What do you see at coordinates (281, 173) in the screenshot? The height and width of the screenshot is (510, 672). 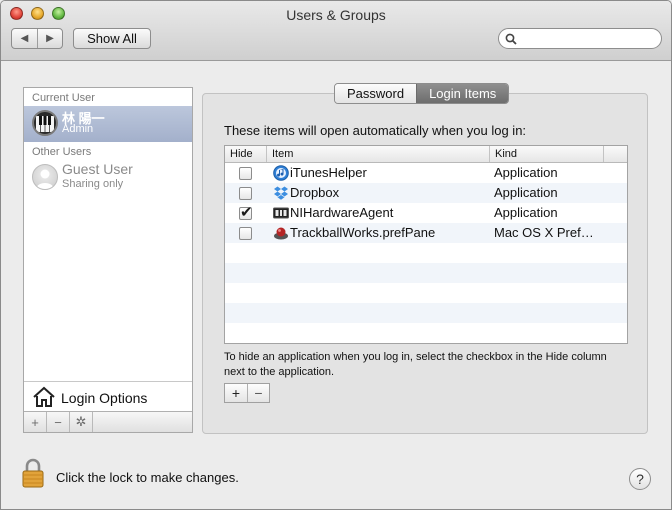 I see `itunes-icon` at bounding box center [281, 173].